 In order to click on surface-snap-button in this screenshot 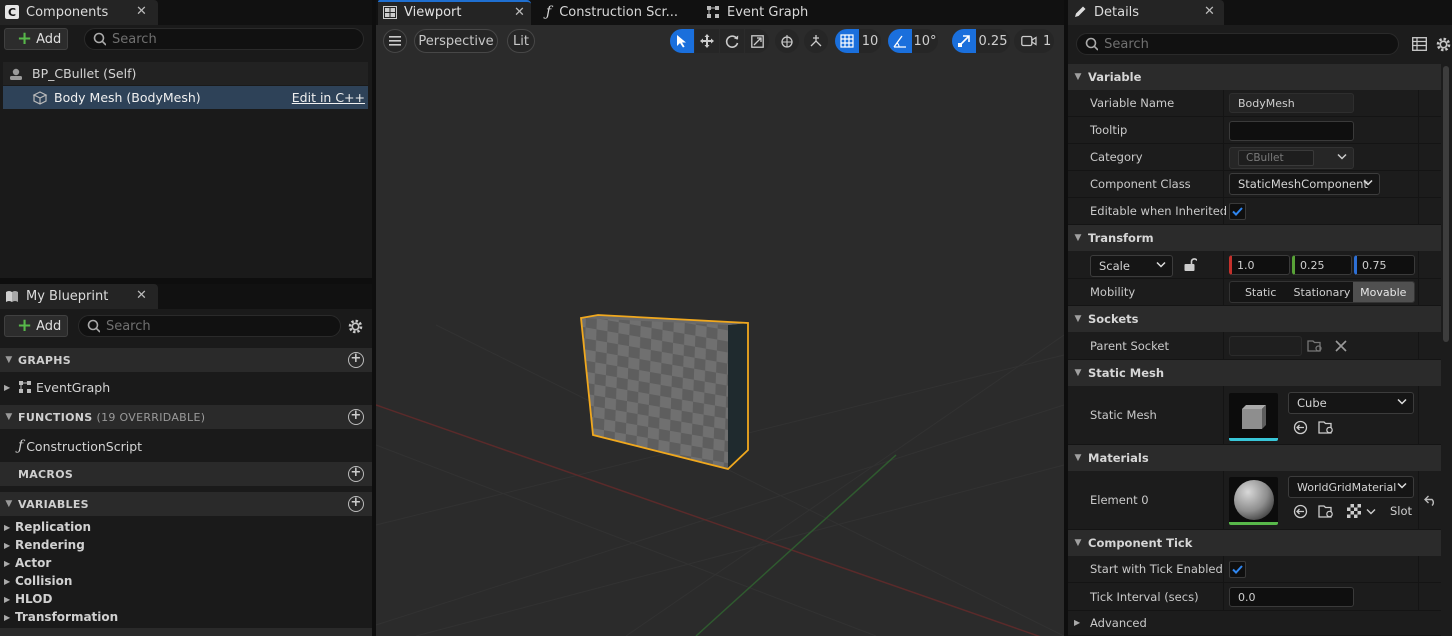, I will do `click(816, 41)`.